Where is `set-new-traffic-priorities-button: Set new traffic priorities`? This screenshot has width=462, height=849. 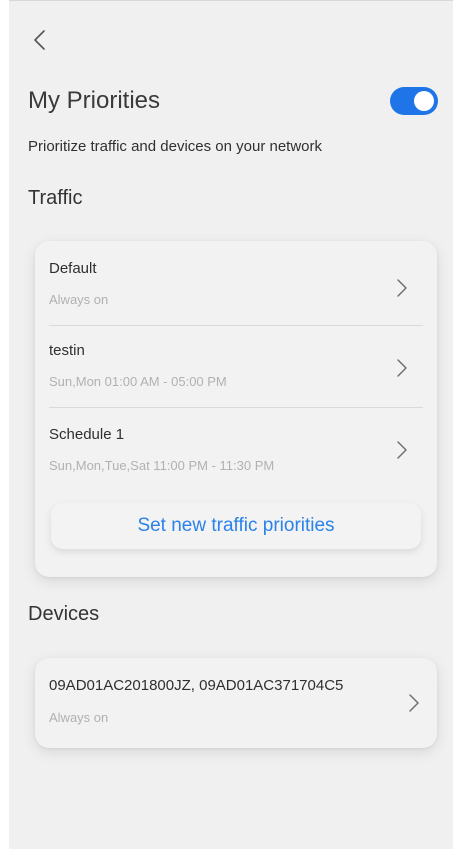 set-new-traffic-priorities-button: Set new traffic priorities is located at coordinates (236, 526).